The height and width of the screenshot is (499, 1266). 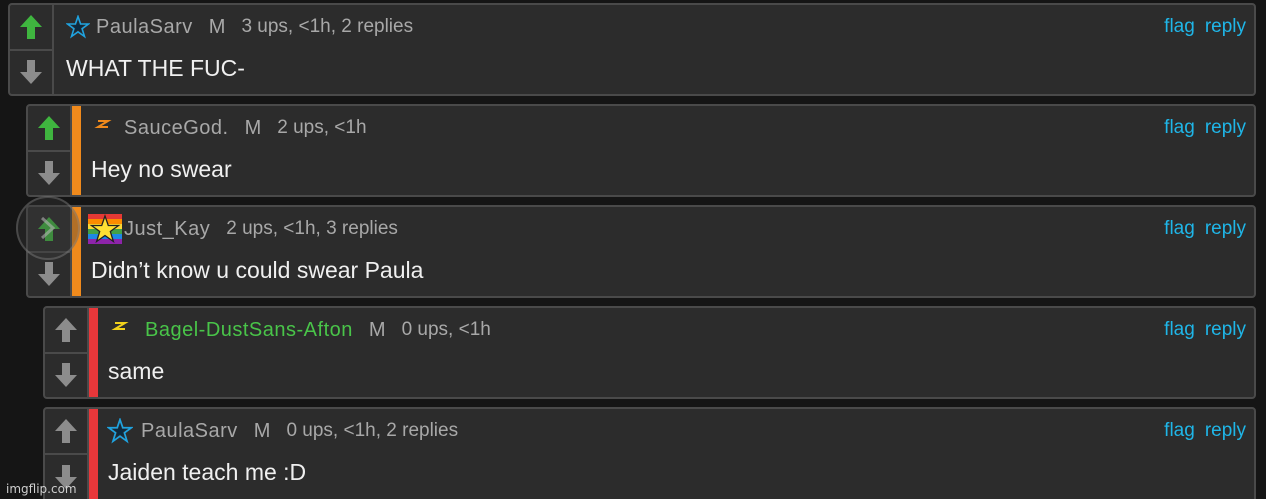 What do you see at coordinates (103, 128) in the screenshot?
I see `orange-bolt-icon` at bounding box center [103, 128].